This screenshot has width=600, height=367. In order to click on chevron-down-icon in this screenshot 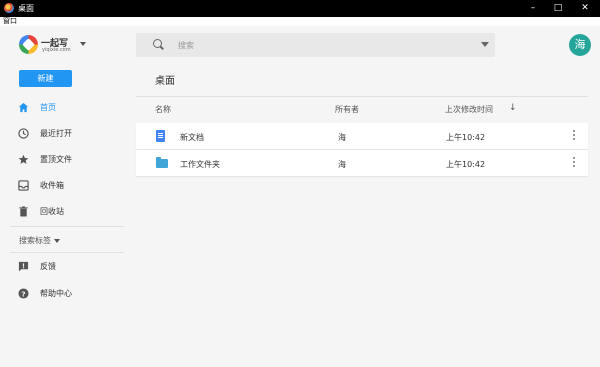, I will do `click(83, 44)`.